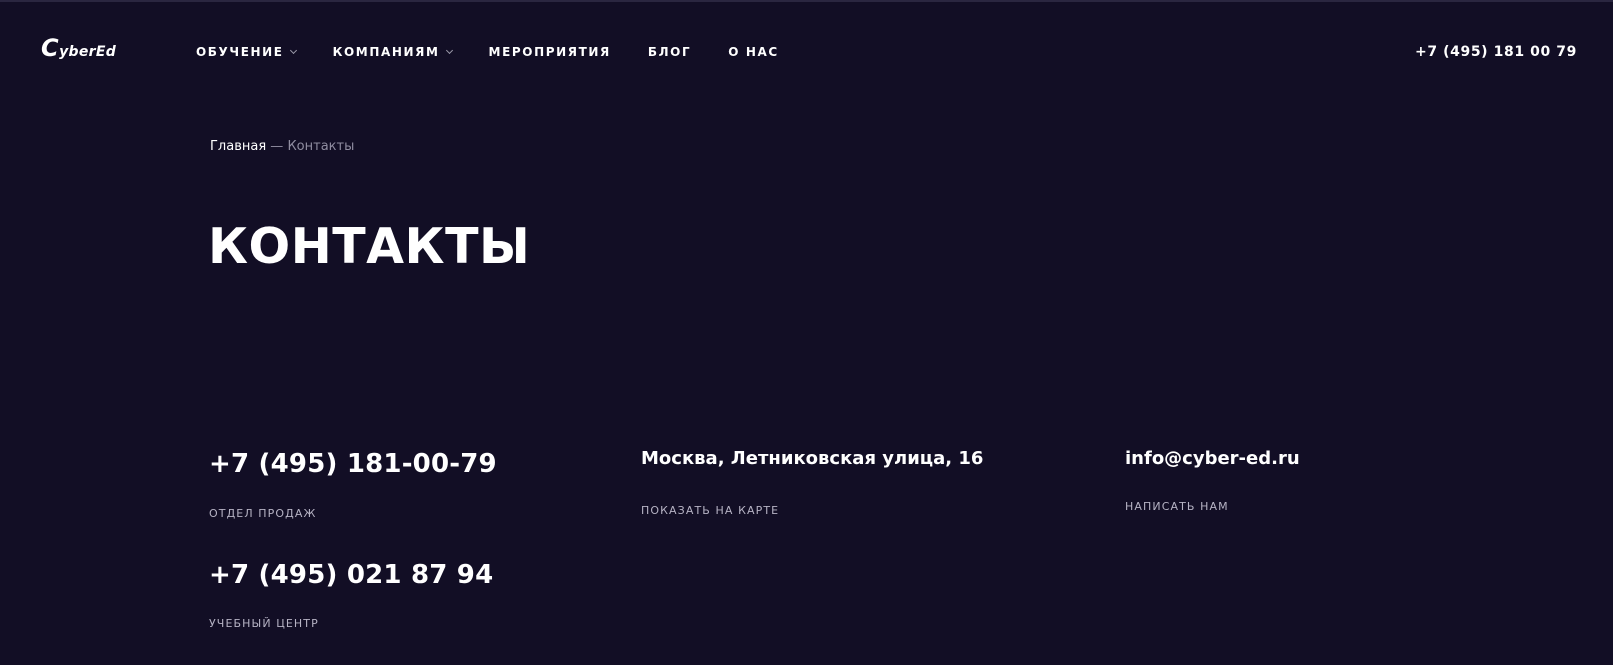  I want to click on map-link-block: ПОКАЗАТЬ НА КАРТЕ, so click(710, 510).